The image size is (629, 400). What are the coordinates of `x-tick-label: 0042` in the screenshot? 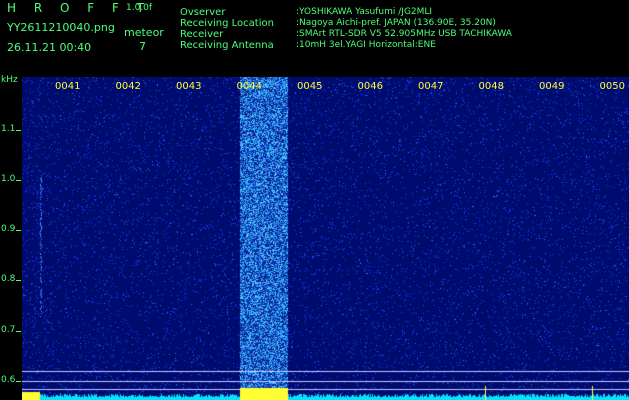 It's located at (128, 86).